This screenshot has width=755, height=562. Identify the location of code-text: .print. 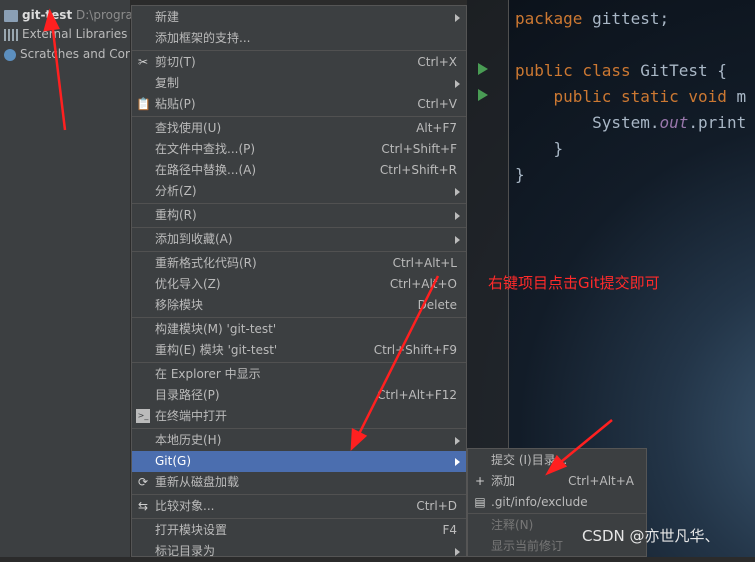
(717, 122).